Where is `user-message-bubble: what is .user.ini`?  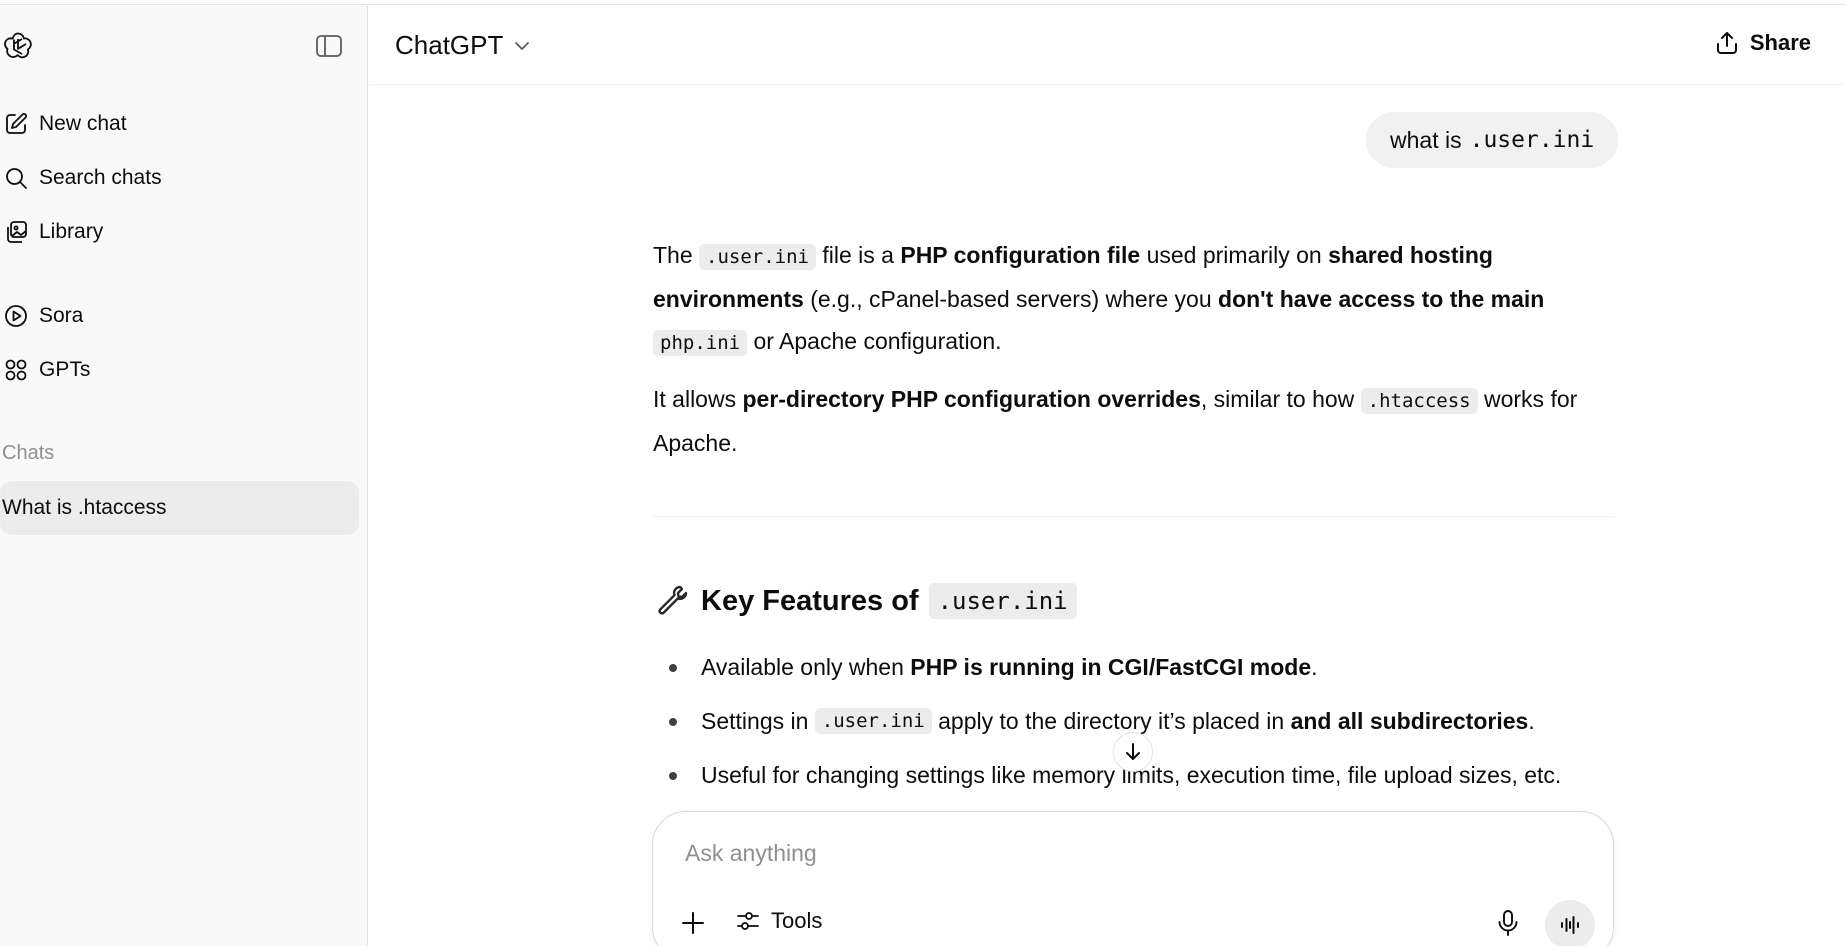 user-message-bubble: what is .user.ini is located at coordinates (1492, 140).